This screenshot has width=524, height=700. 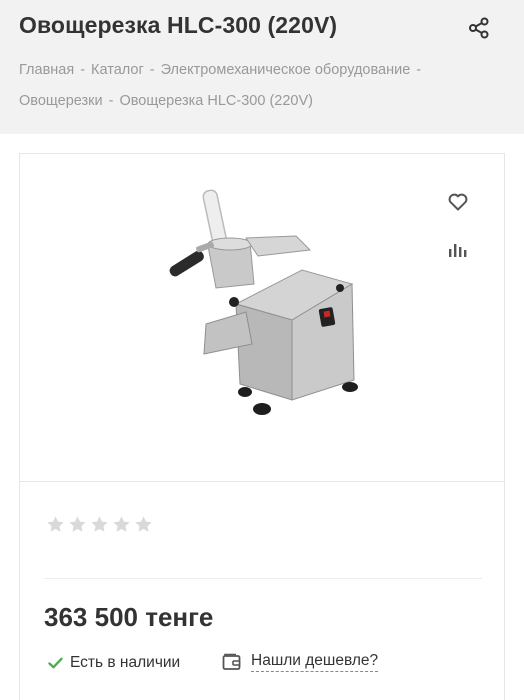 I want to click on vegetable-cutter-image, so click(x=260, y=301).